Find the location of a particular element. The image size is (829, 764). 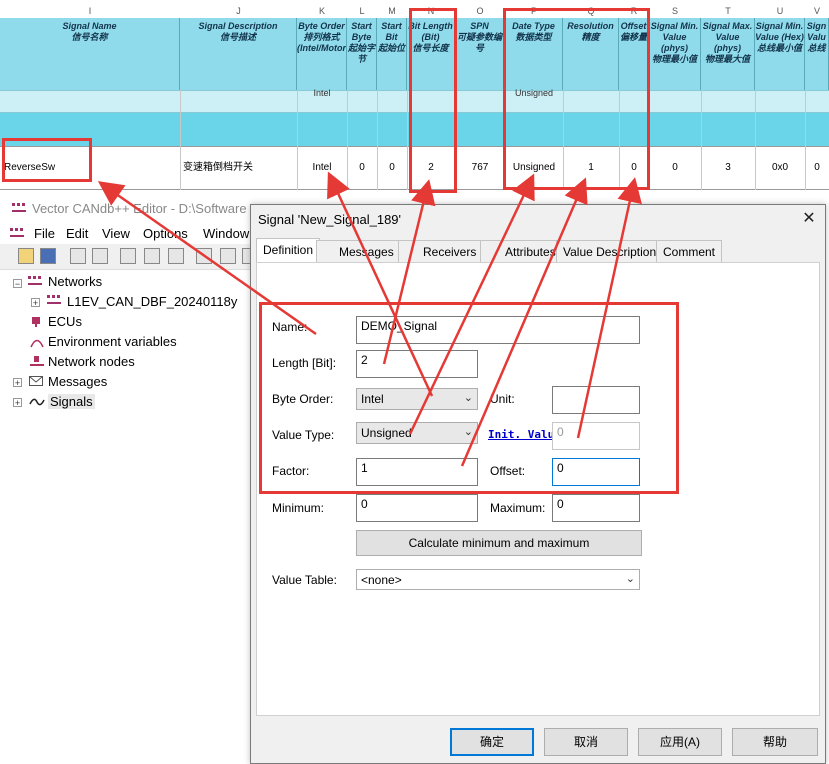

arrow-factor is located at coordinates (524, 322).